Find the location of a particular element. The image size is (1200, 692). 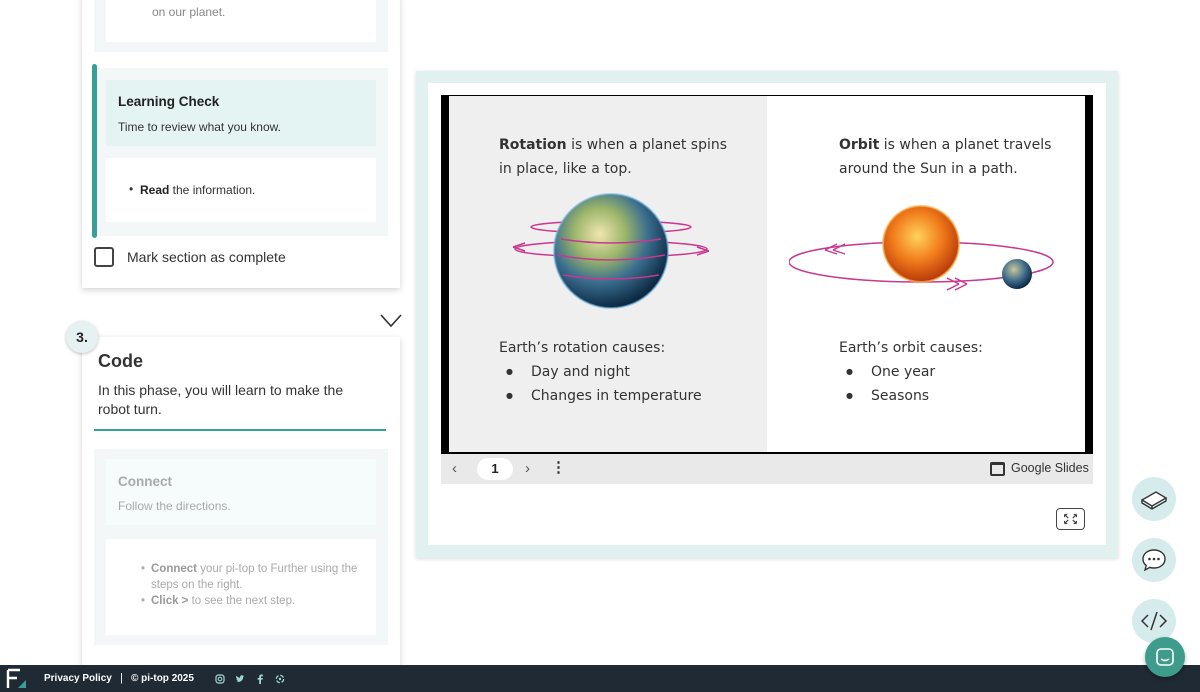

list-item: One year is located at coordinates (887, 372).